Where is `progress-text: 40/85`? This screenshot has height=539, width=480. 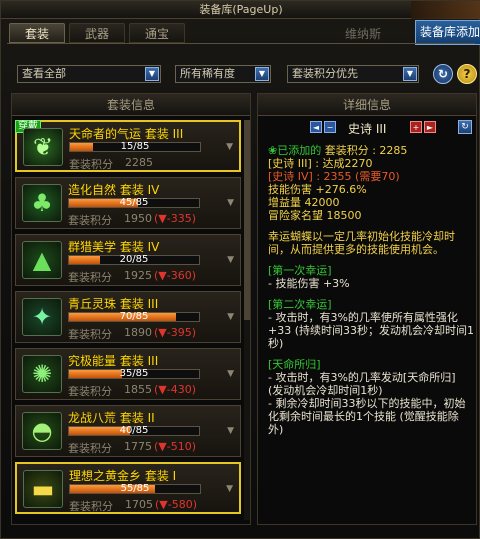 progress-text: 40/85 is located at coordinates (134, 430).